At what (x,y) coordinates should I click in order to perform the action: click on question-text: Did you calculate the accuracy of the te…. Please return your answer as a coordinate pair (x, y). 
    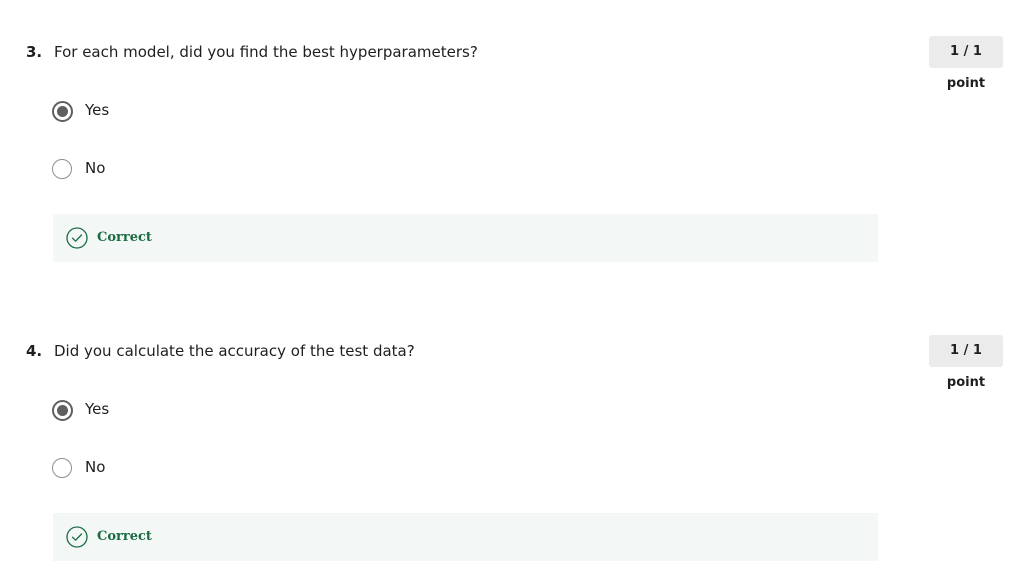
    Looking at the image, I should click on (234, 351).